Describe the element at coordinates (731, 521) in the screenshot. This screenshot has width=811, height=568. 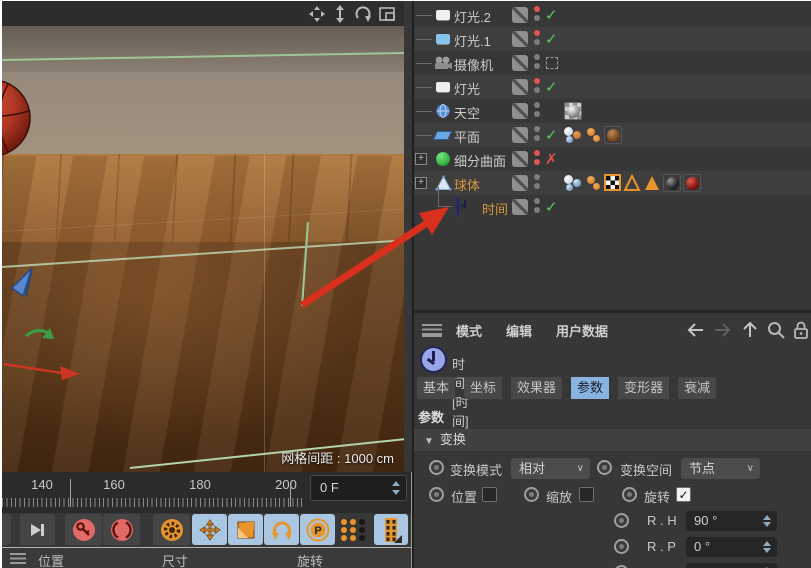
I see `rh-field: 90 °` at that location.